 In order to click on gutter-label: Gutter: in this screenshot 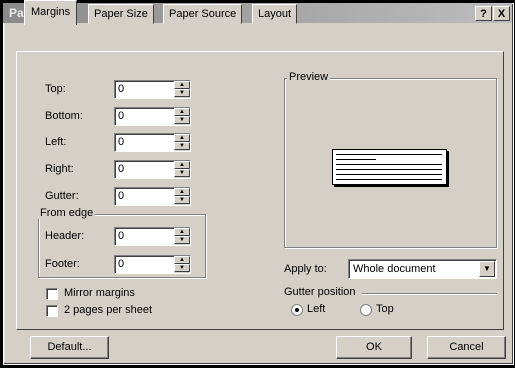, I will do `click(62, 196)`.